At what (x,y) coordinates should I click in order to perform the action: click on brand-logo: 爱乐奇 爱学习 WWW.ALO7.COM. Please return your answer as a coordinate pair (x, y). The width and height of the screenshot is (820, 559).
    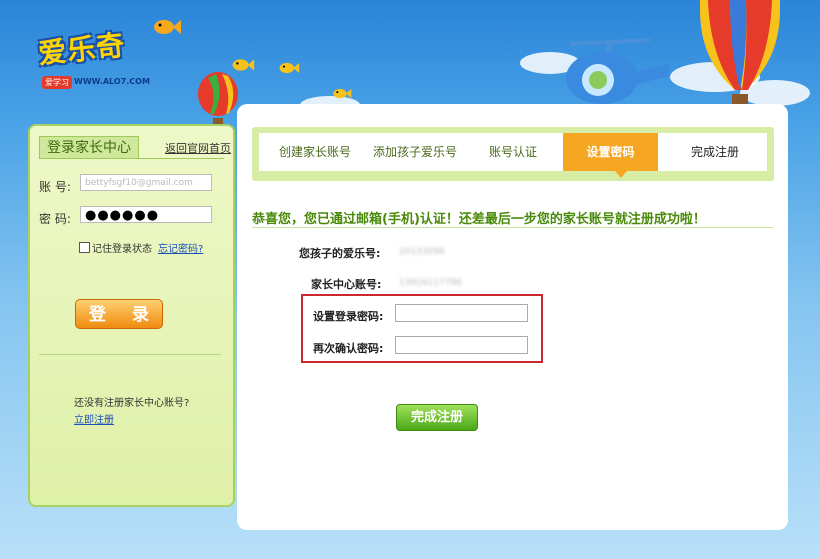
    Looking at the image, I should click on (97, 61).